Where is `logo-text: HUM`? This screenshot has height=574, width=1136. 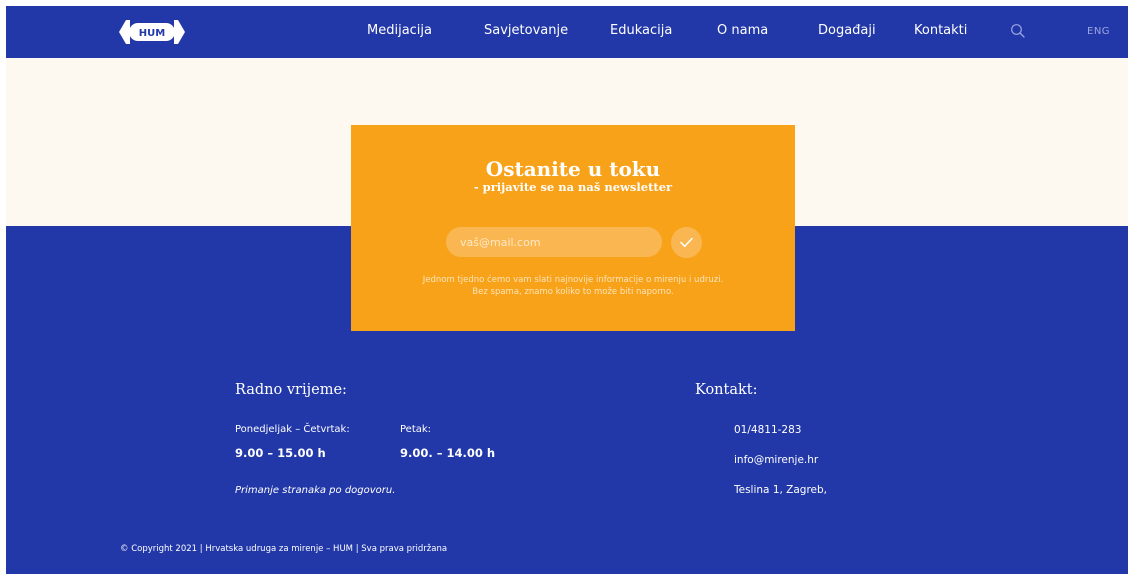
logo-text: HUM is located at coordinates (152, 33).